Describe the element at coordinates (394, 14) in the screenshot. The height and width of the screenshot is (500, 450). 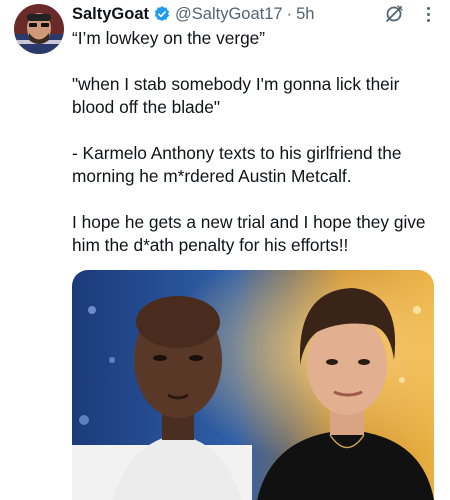
I see `grok-icon` at that location.